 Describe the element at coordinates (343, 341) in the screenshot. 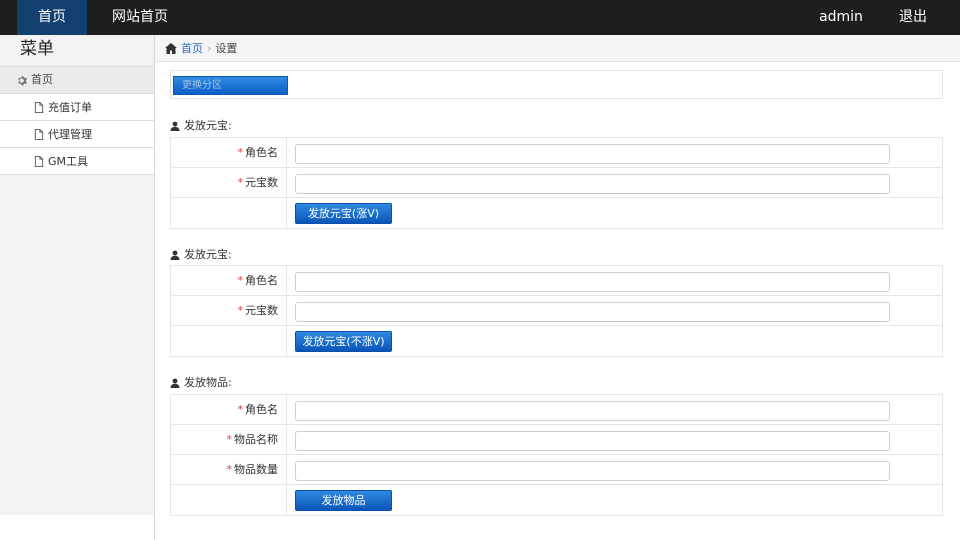

I see `grant-currency-novip-button: 发放元宝(不涨V)` at that location.